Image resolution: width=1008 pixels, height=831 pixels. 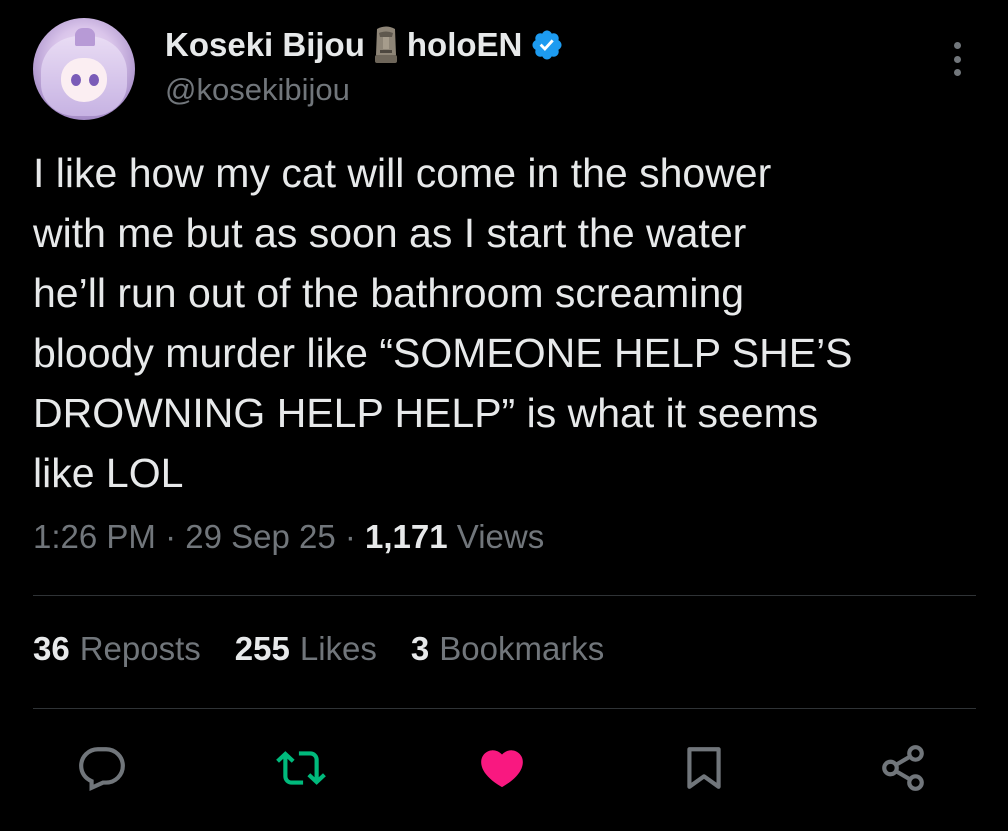 I want to click on tweet-time: 1:26 PM, so click(x=94, y=537).